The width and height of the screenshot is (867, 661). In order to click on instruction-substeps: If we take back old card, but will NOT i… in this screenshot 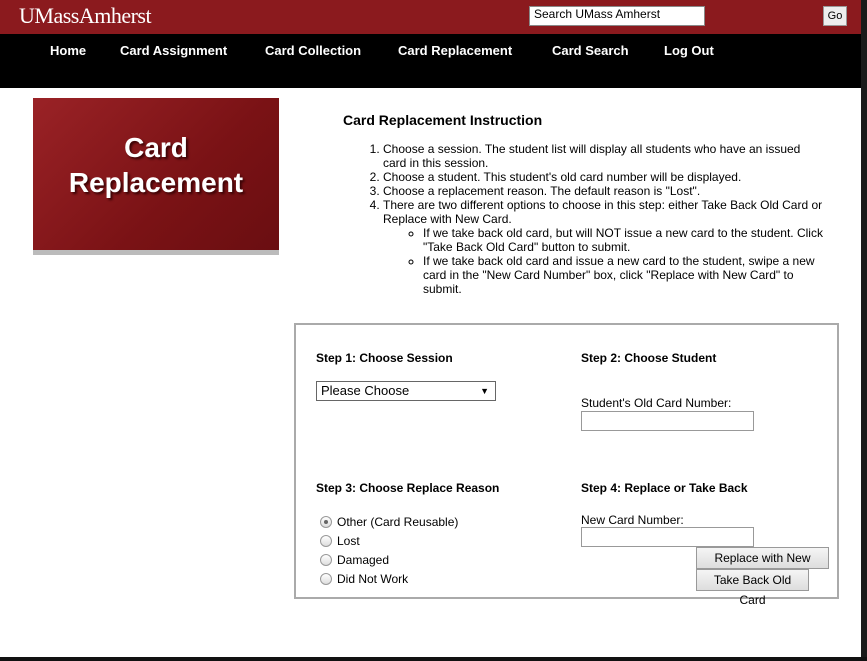, I will do `click(603, 261)`.